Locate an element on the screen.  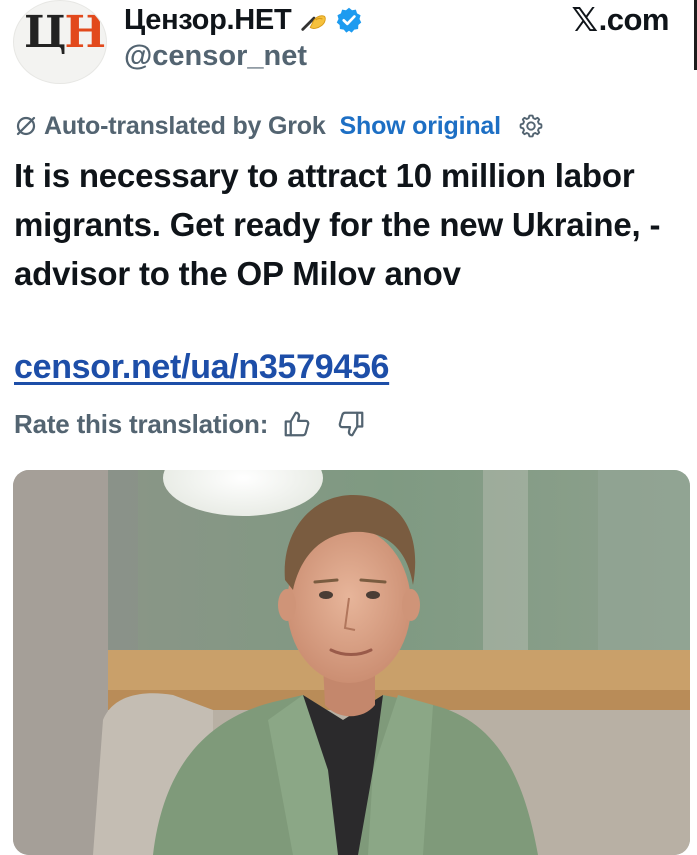
post-header: ЦН Цензор.НЕТ @censor_net 𝕏 .com is located at coordinates (348, 50).